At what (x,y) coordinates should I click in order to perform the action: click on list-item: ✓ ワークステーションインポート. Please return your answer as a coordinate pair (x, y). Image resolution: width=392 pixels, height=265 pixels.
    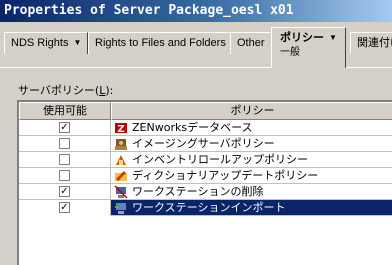
    Looking at the image, I should click on (205, 208).